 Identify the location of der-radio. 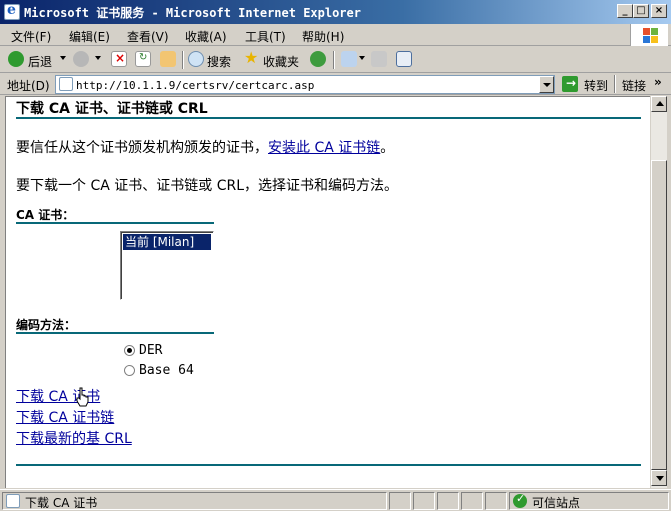
(129, 350).